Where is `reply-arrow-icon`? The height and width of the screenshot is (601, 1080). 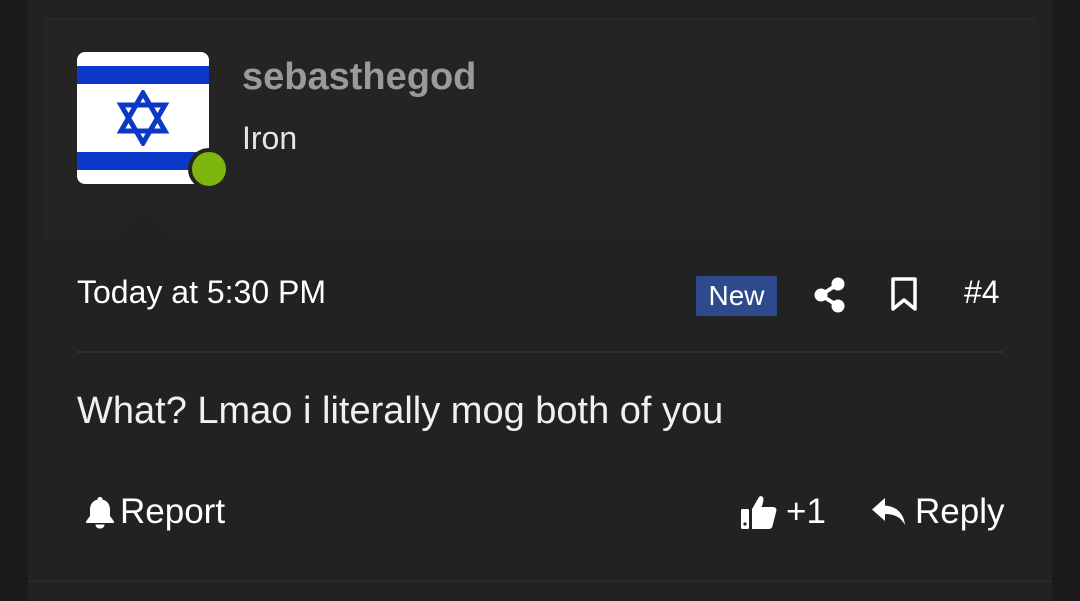
reply-arrow-icon is located at coordinates (889, 512).